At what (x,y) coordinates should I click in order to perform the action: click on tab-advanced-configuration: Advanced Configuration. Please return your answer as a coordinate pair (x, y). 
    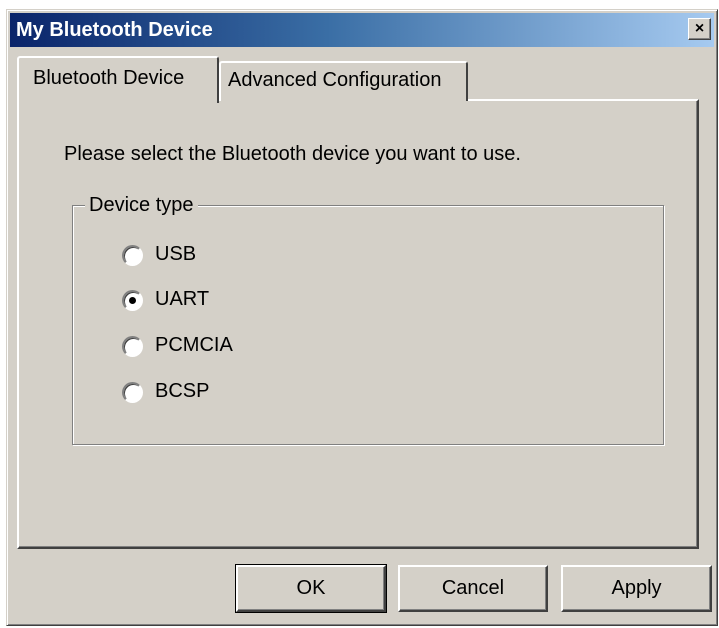
    Looking at the image, I should click on (343, 81).